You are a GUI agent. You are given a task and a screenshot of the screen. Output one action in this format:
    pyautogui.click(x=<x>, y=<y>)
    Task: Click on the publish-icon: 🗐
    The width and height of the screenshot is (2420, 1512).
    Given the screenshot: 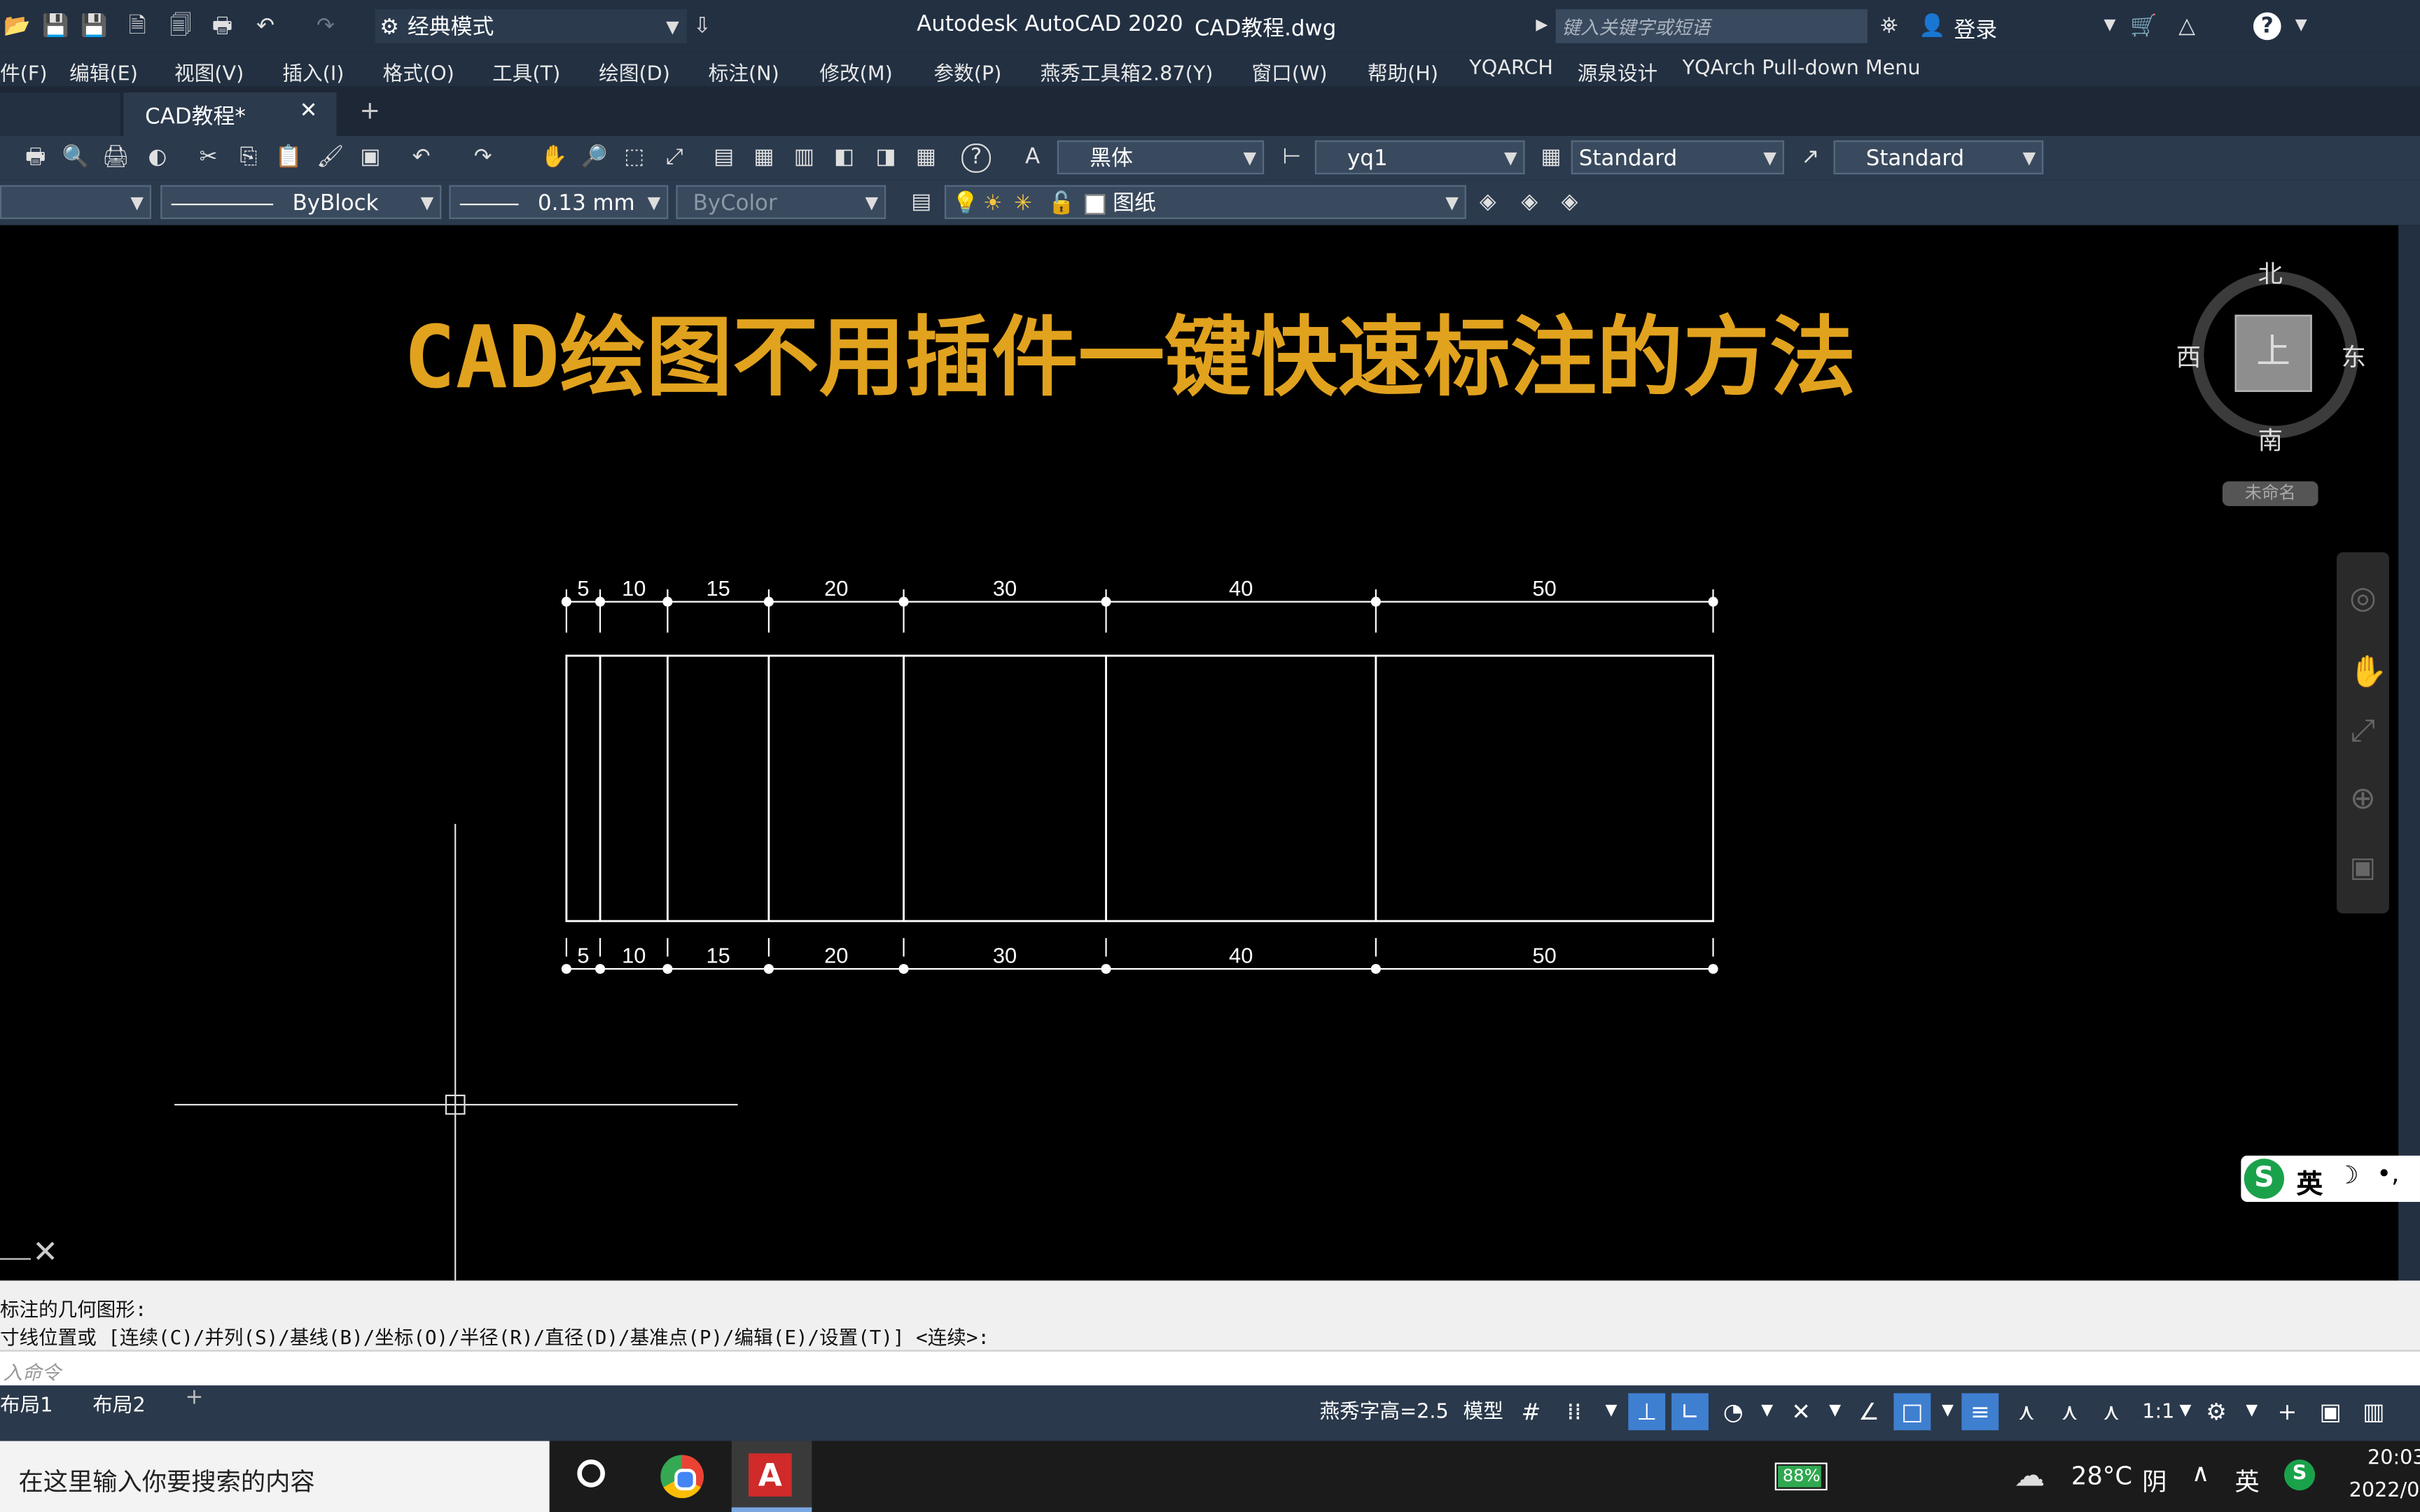 What is the action you would take?
    pyautogui.click(x=181, y=27)
    